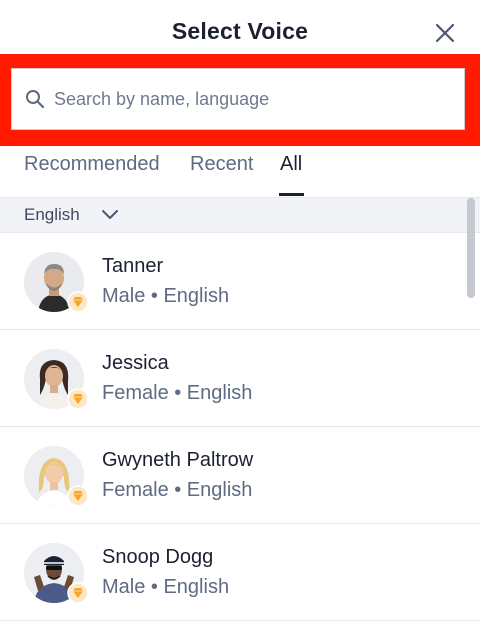 Image resolution: width=482 pixels, height=628 pixels. I want to click on voice-name: Tanner, so click(133, 266).